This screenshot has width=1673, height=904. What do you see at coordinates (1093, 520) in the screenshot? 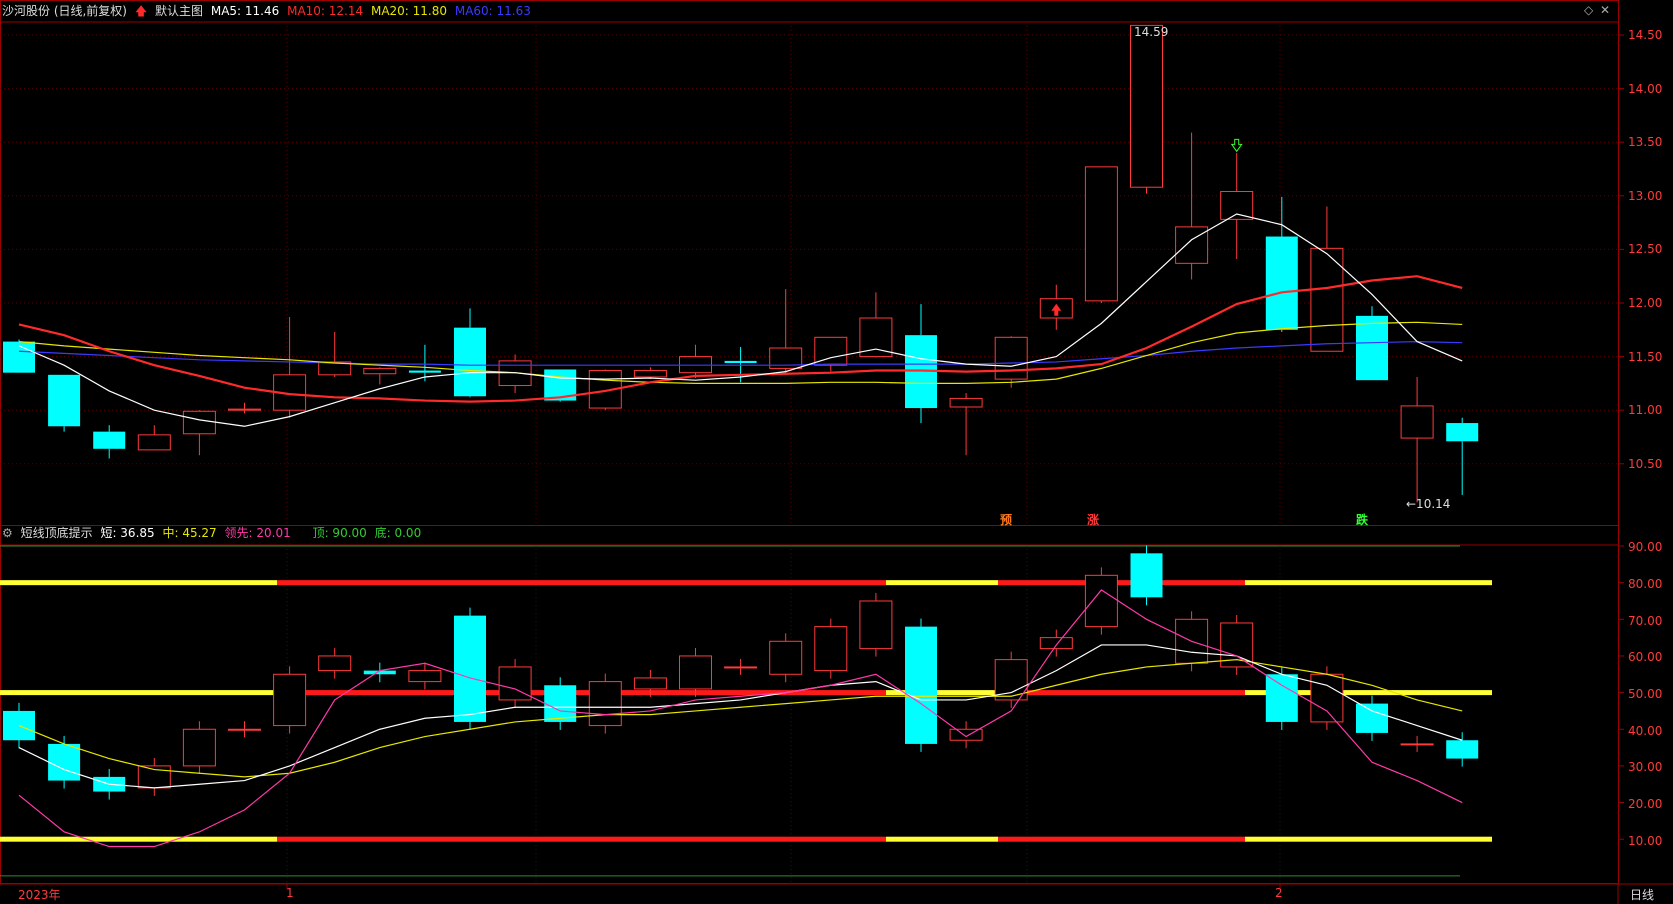
I see `rise-signal-marker: 涨` at bounding box center [1093, 520].